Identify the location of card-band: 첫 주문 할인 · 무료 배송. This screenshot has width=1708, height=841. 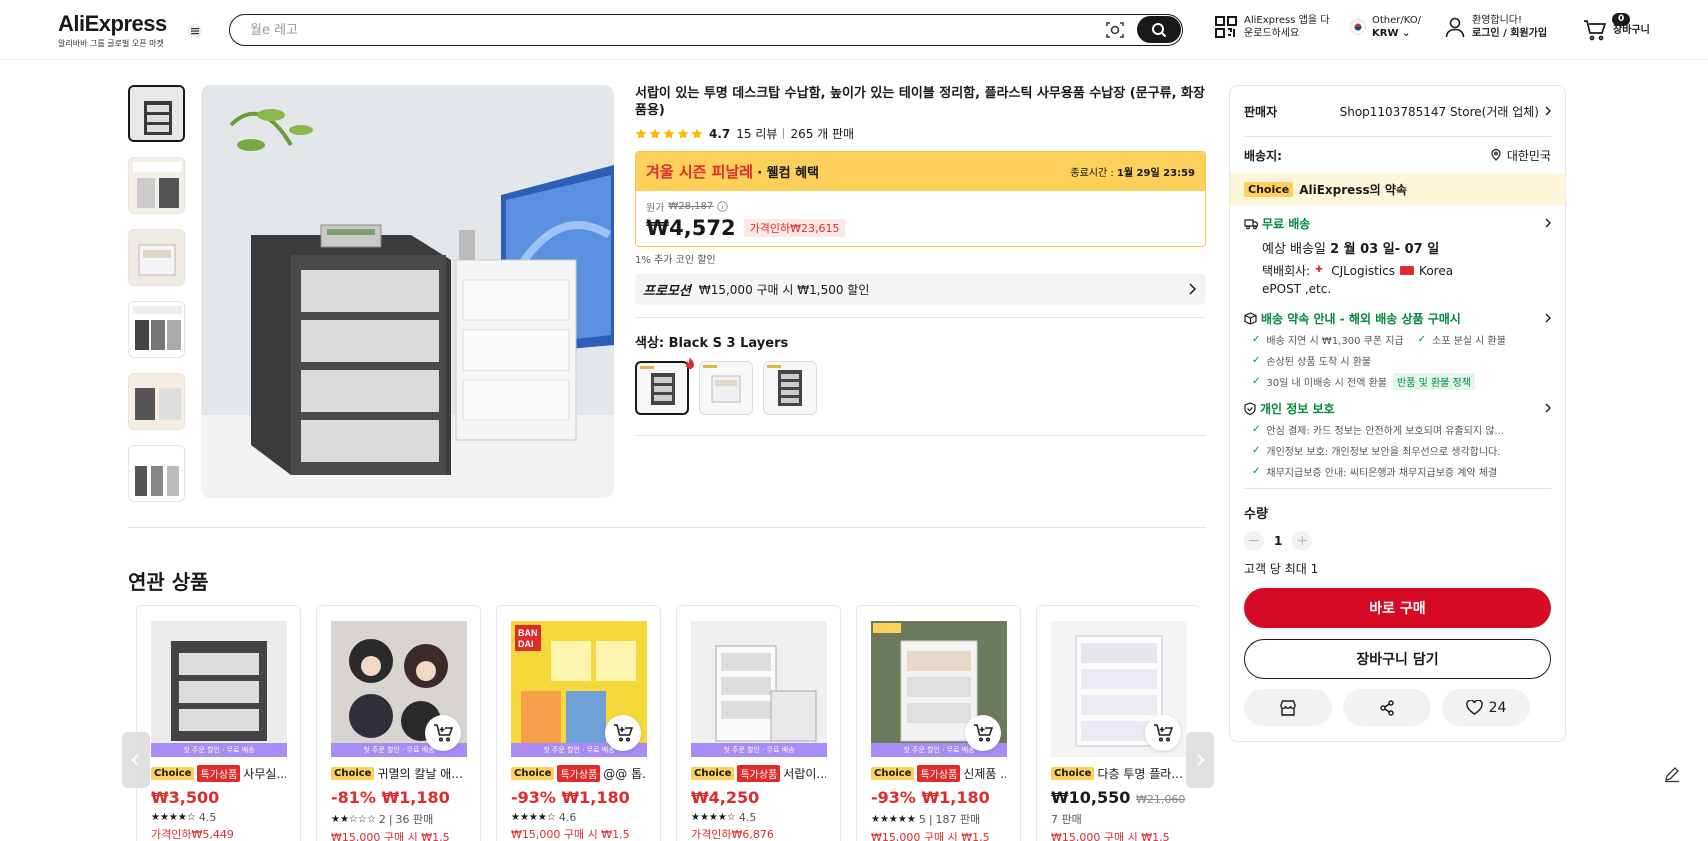
(759, 750).